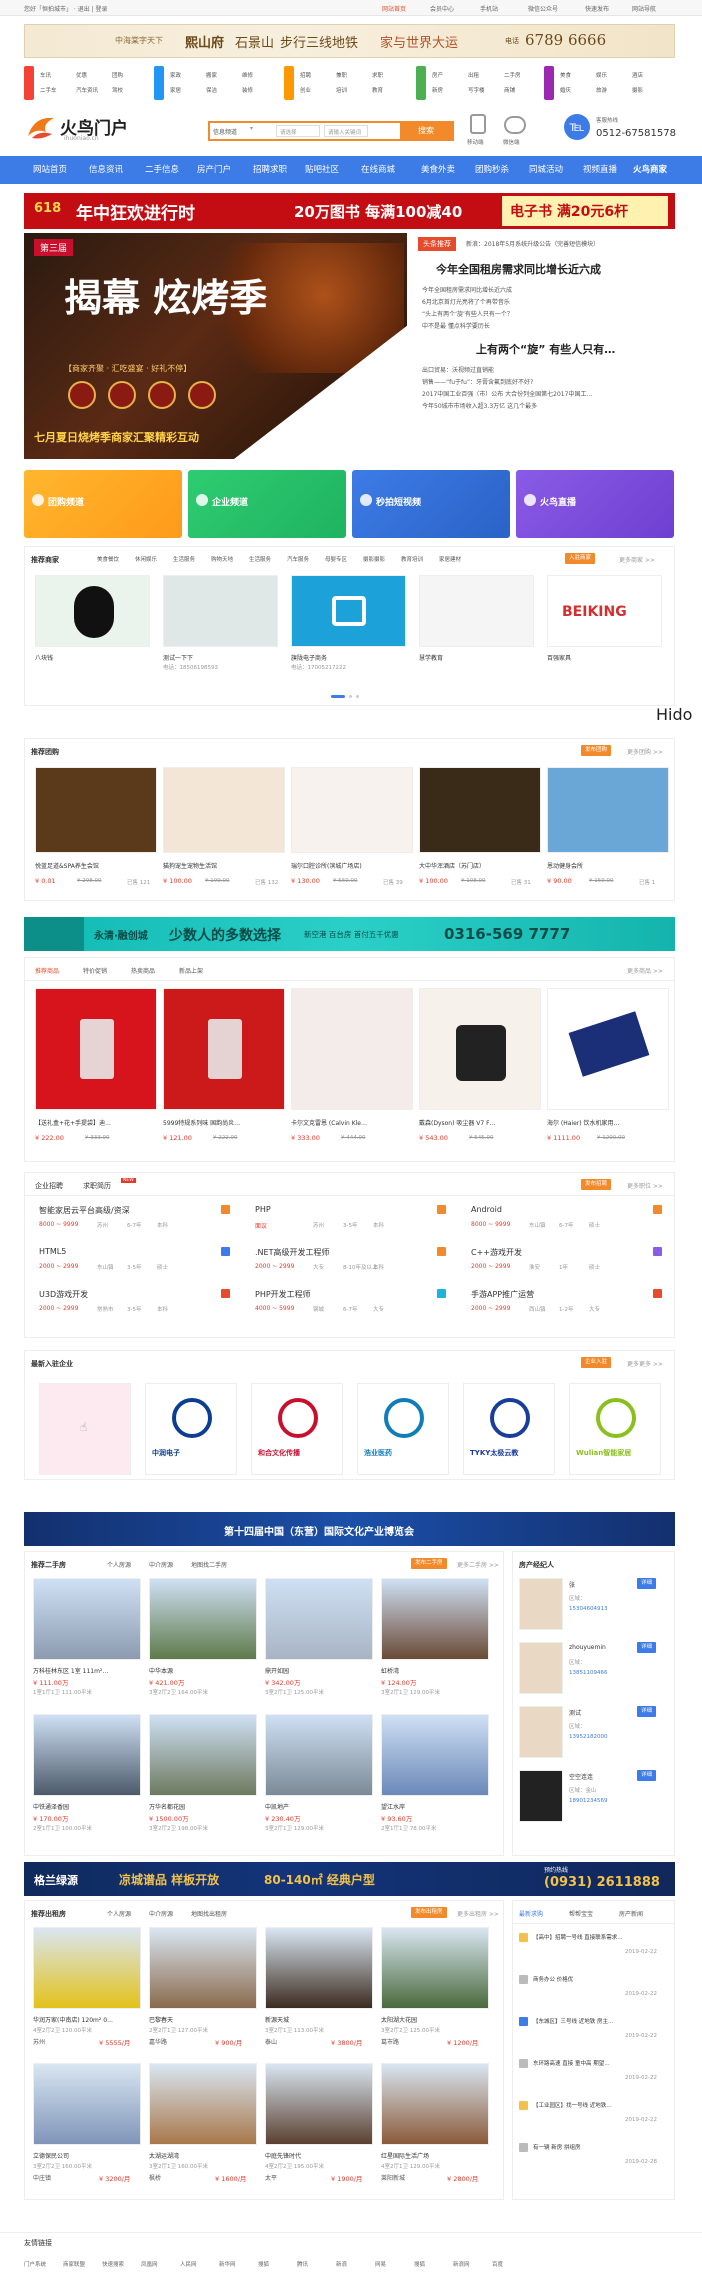  What do you see at coordinates (341, 75) in the screenshot?
I see `quick-link: 兼职` at bounding box center [341, 75].